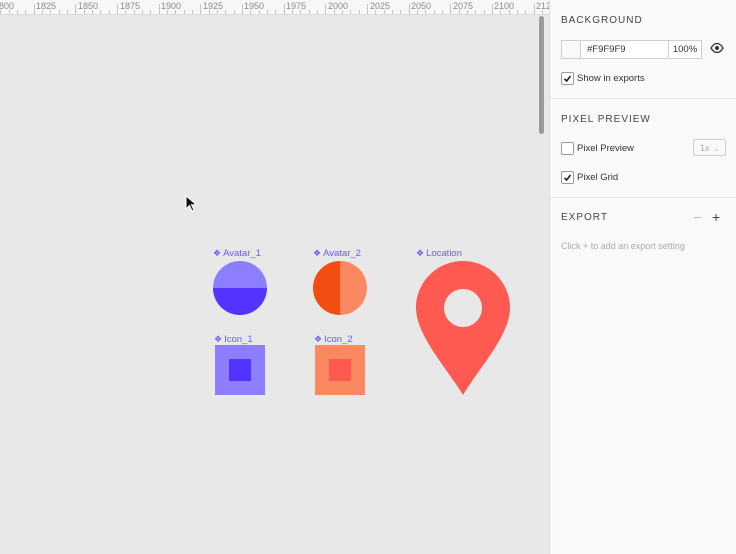 This screenshot has height=554, width=736. I want to click on ruler-tick-label: 1925, so click(213, 6).